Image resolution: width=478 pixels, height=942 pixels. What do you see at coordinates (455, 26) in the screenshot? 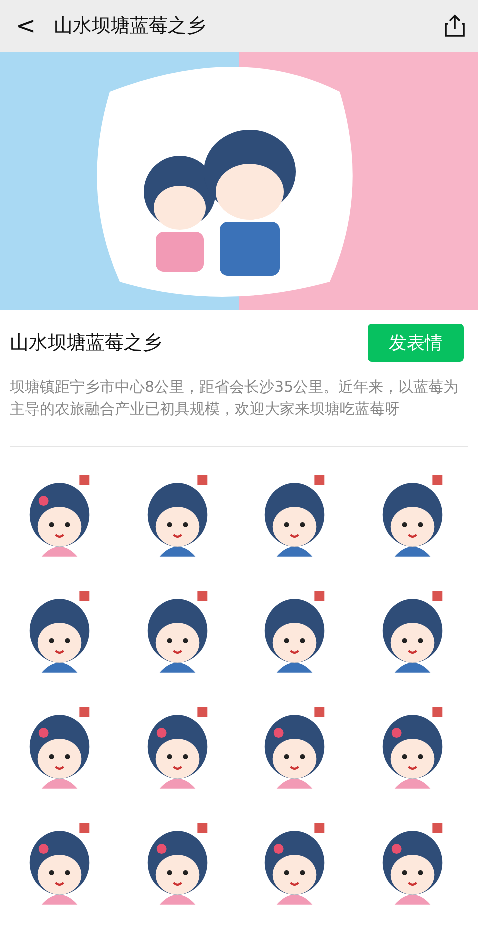
I see `share-icon` at bounding box center [455, 26].